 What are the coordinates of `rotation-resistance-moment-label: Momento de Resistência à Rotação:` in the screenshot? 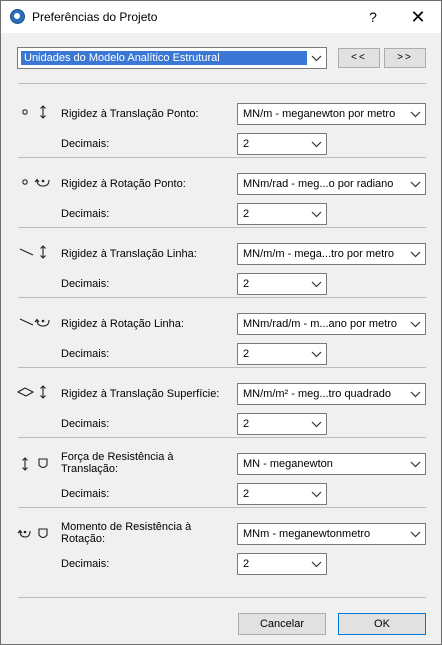 It's located at (126, 533).